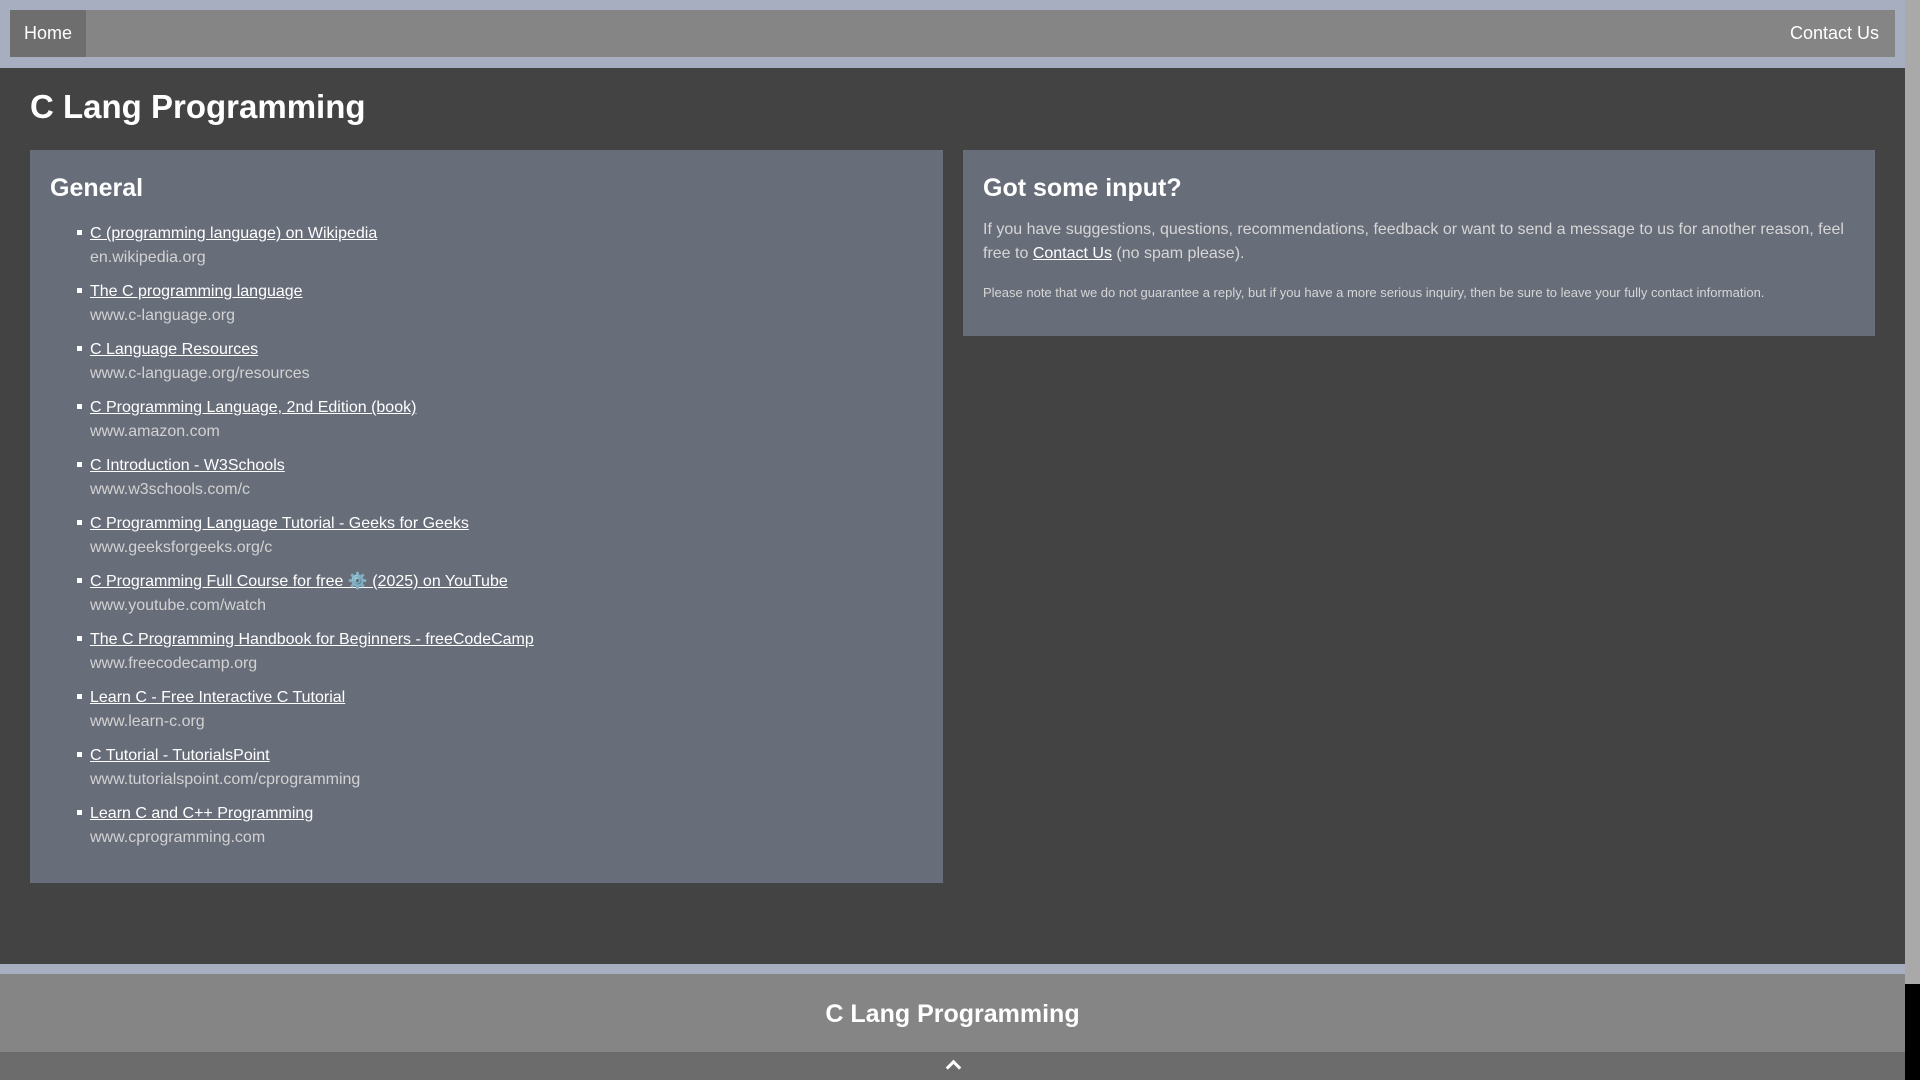  I want to click on chevron-up-icon, so click(953, 1067).